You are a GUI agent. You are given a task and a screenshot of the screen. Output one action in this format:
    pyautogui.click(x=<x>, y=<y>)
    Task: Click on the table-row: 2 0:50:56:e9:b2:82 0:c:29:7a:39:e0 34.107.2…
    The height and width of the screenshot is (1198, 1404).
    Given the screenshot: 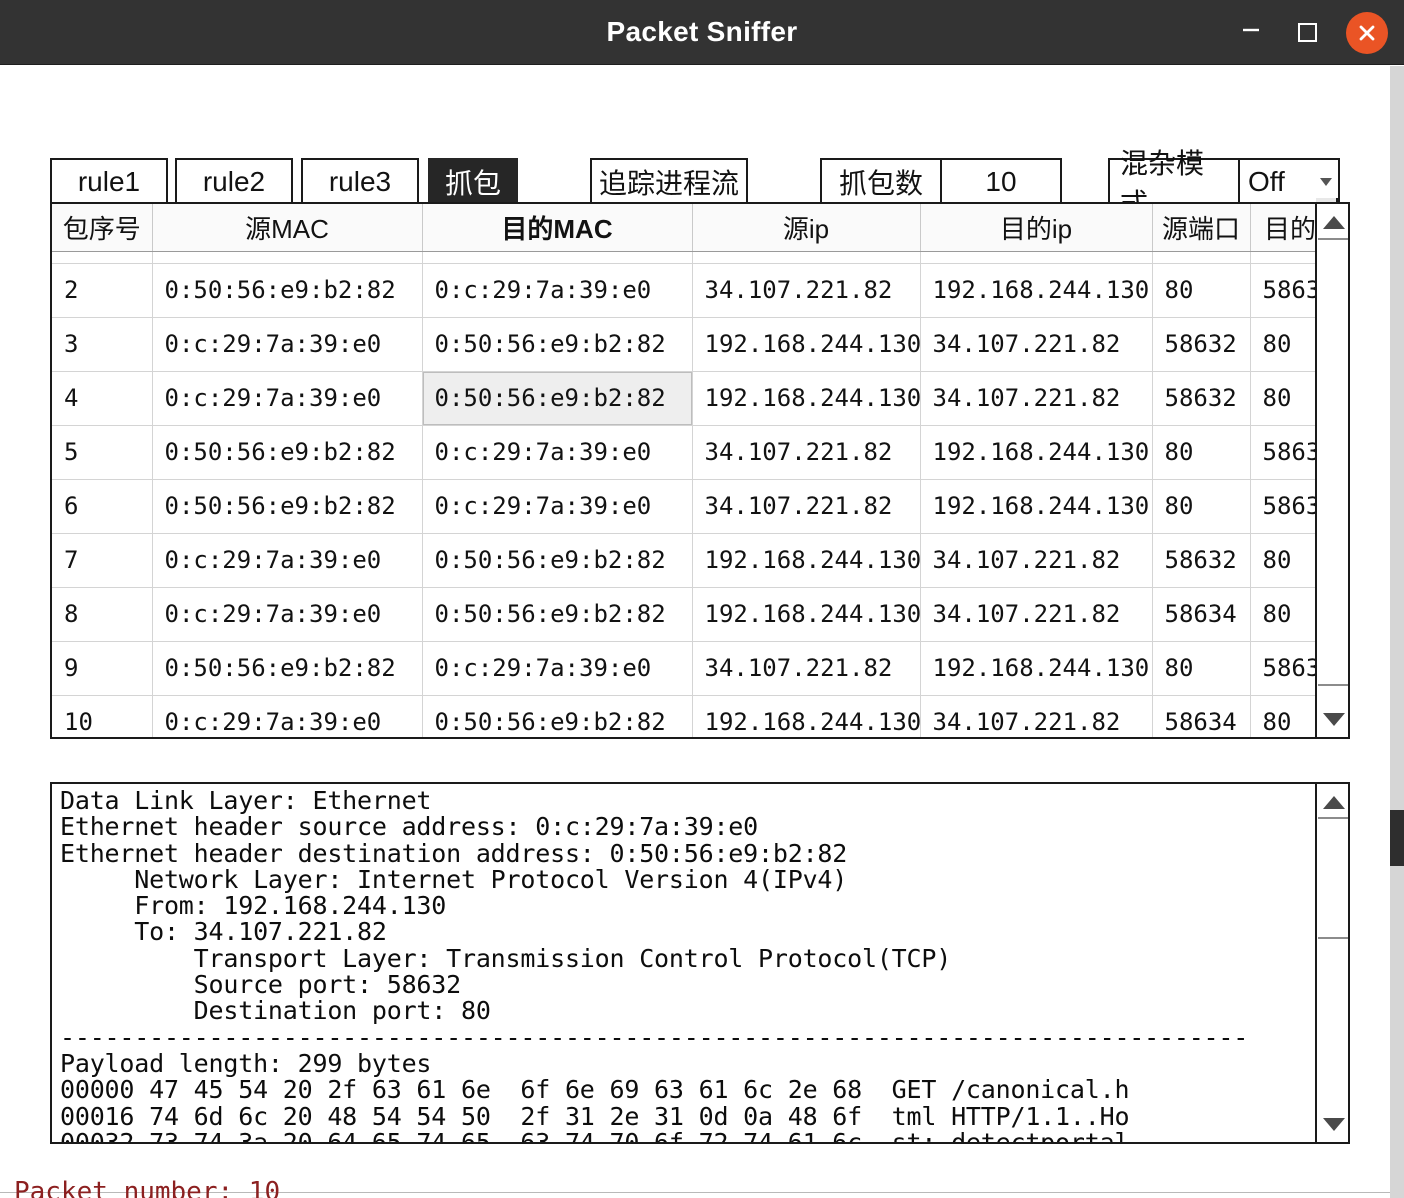 What is the action you would take?
    pyautogui.click(x=700, y=290)
    